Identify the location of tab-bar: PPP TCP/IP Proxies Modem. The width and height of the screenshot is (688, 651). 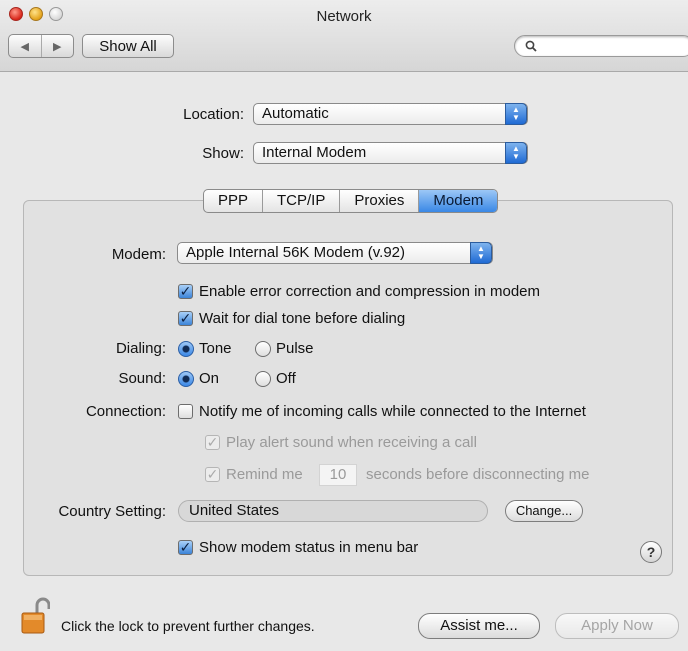
(351, 201).